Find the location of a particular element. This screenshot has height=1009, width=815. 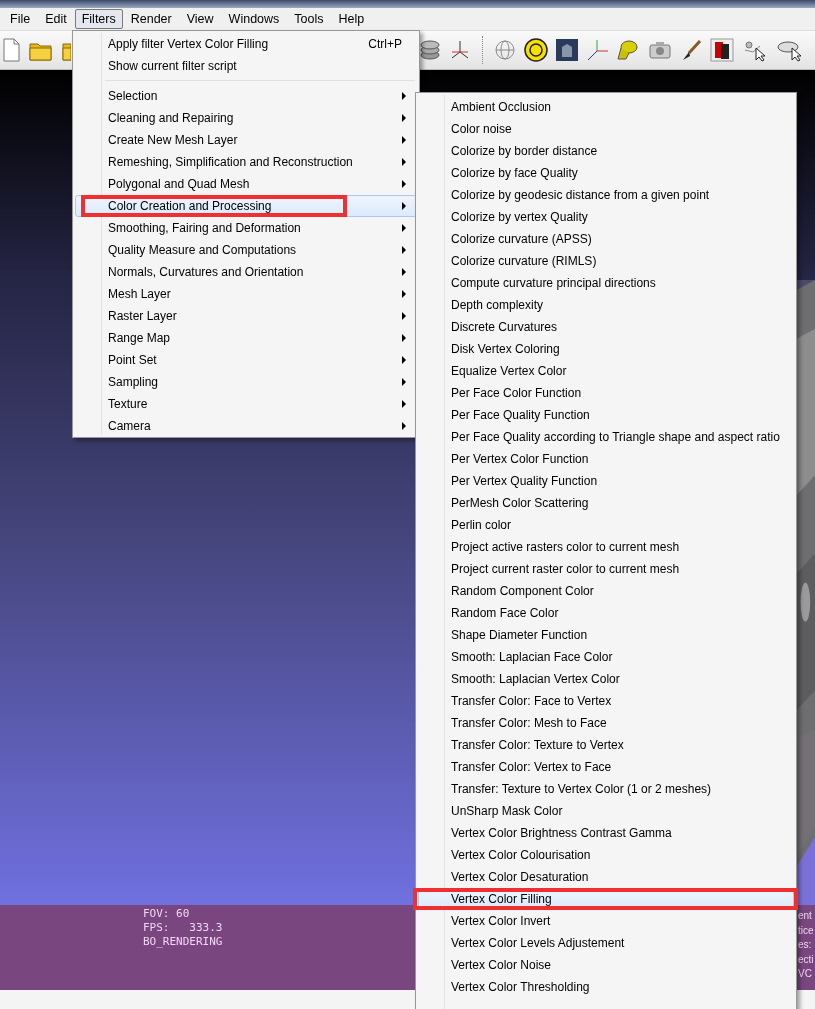

menu-item: Transfer: Texture to Vertex Color (1 or 2 meshes) is located at coordinates (606, 789).